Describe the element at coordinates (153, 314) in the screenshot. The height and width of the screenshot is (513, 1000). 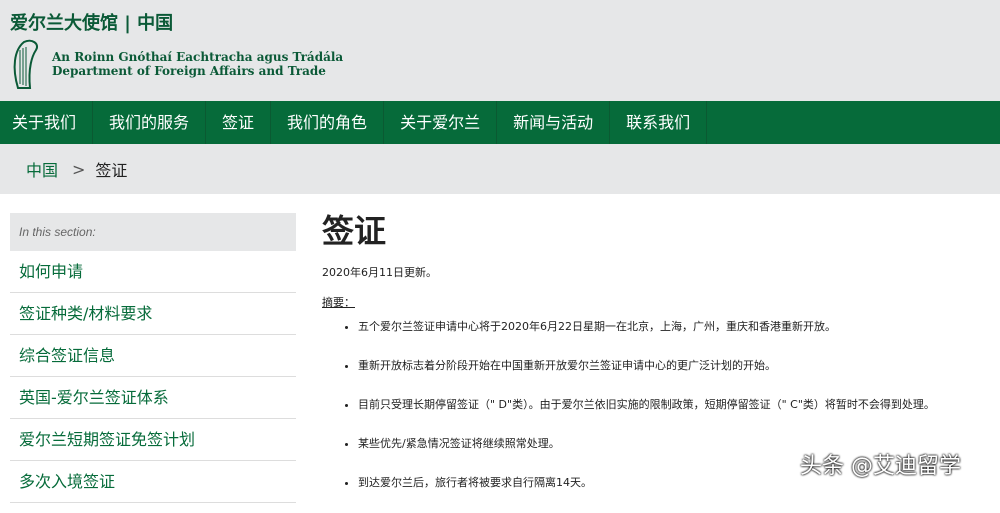
I see `sidebar-item-visa-types: 签证种类/材料要求` at that location.